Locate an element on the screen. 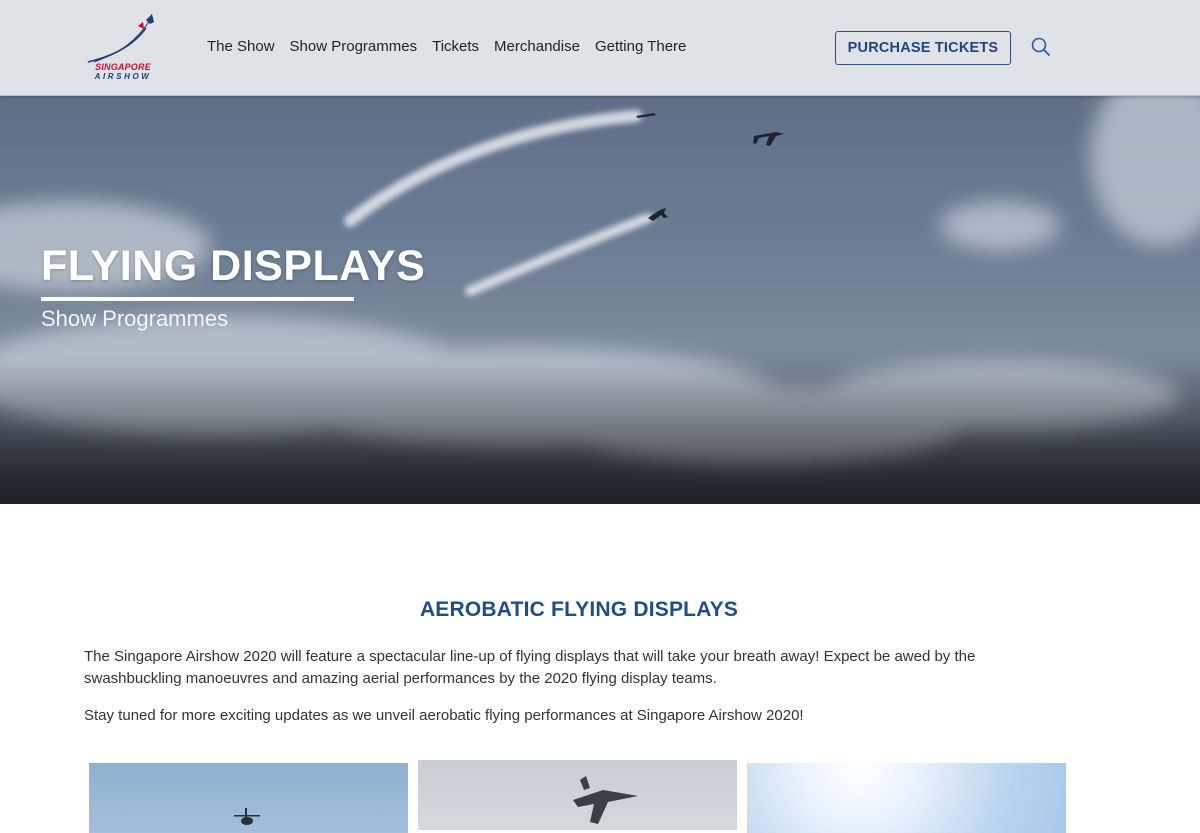  airshow-logo-icon is located at coordinates (120, 38).